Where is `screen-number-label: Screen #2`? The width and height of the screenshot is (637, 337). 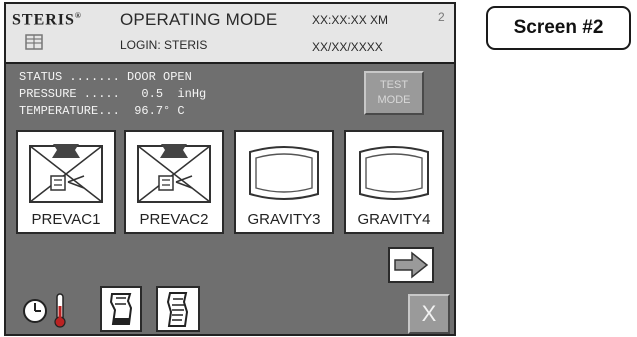
screen-number-label: Screen #2 is located at coordinates (558, 28).